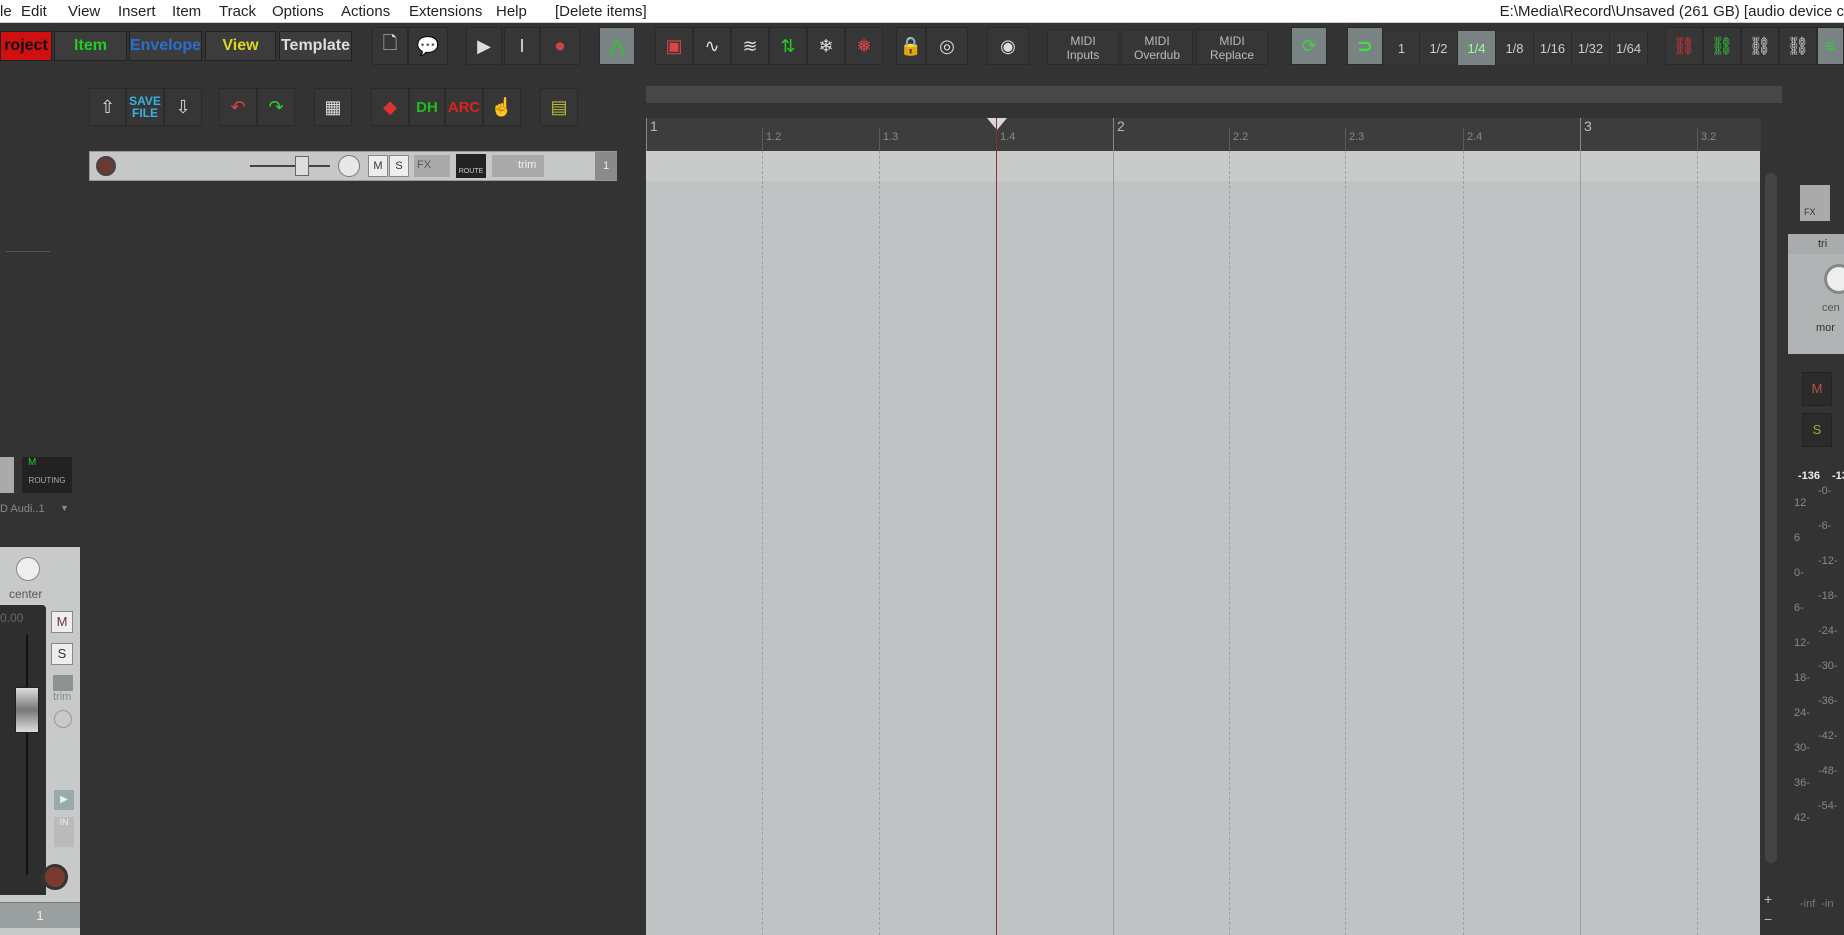 This screenshot has width=1844, height=935. What do you see at coordinates (471, 166) in the screenshot?
I see `route-button: ROUTE` at bounding box center [471, 166].